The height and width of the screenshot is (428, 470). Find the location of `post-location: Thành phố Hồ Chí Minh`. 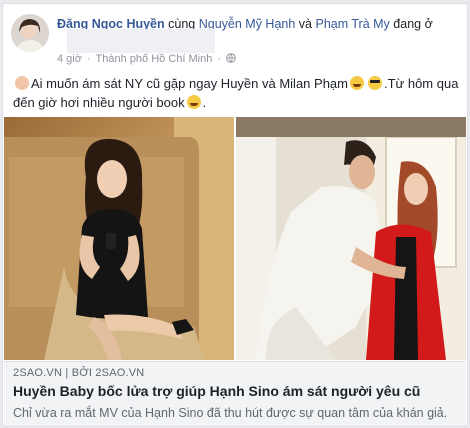

post-location: Thành phố Hồ Chí Minh is located at coordinates (154, 59).